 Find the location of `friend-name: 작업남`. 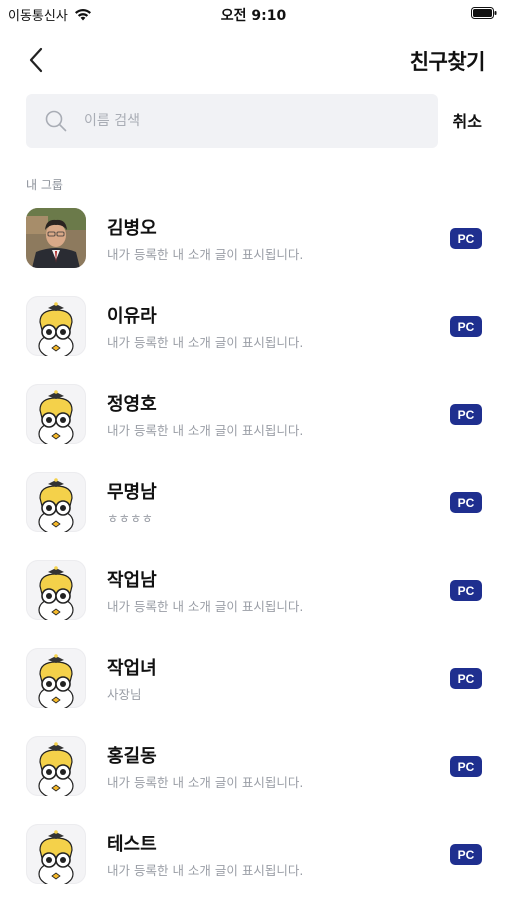

friend-name: 작업남 is located at coordinates (132, 580).